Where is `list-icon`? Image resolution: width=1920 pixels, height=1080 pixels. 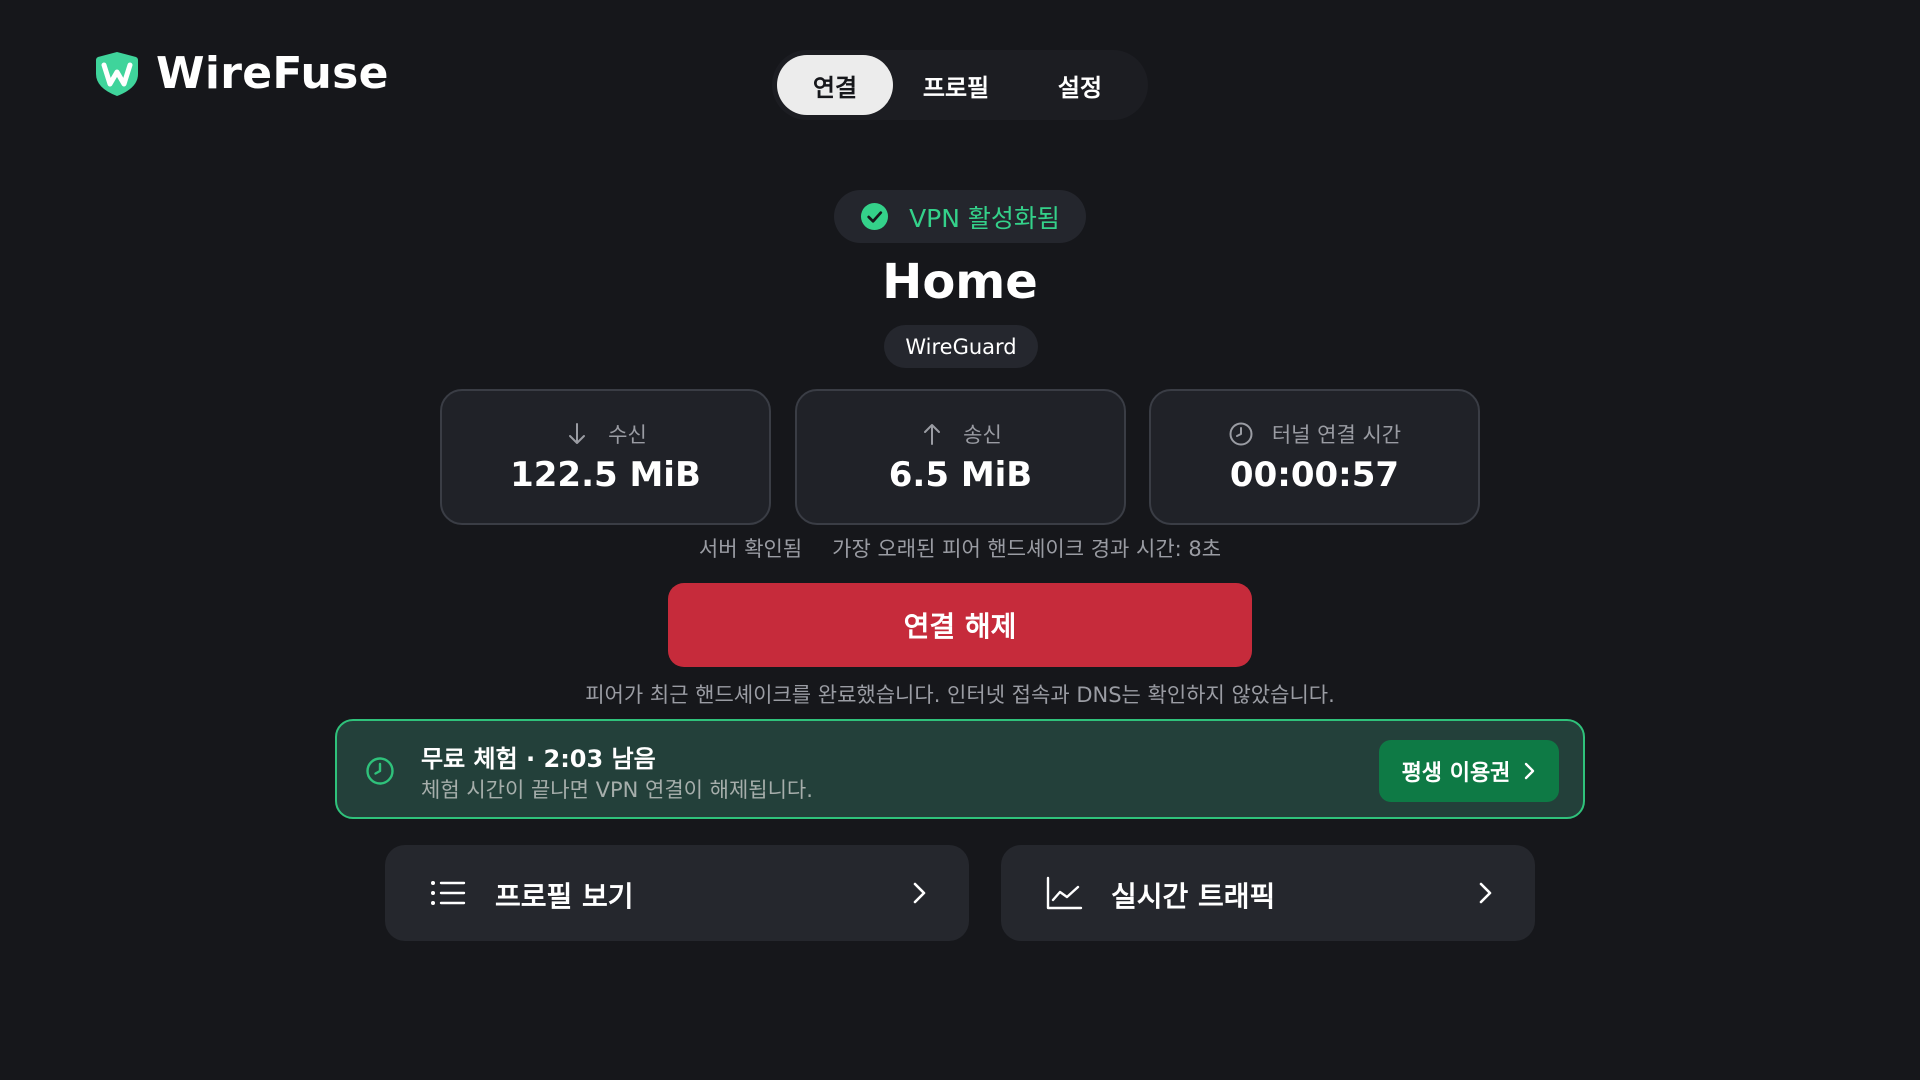
list-icon is located at coordinates (448, 893).